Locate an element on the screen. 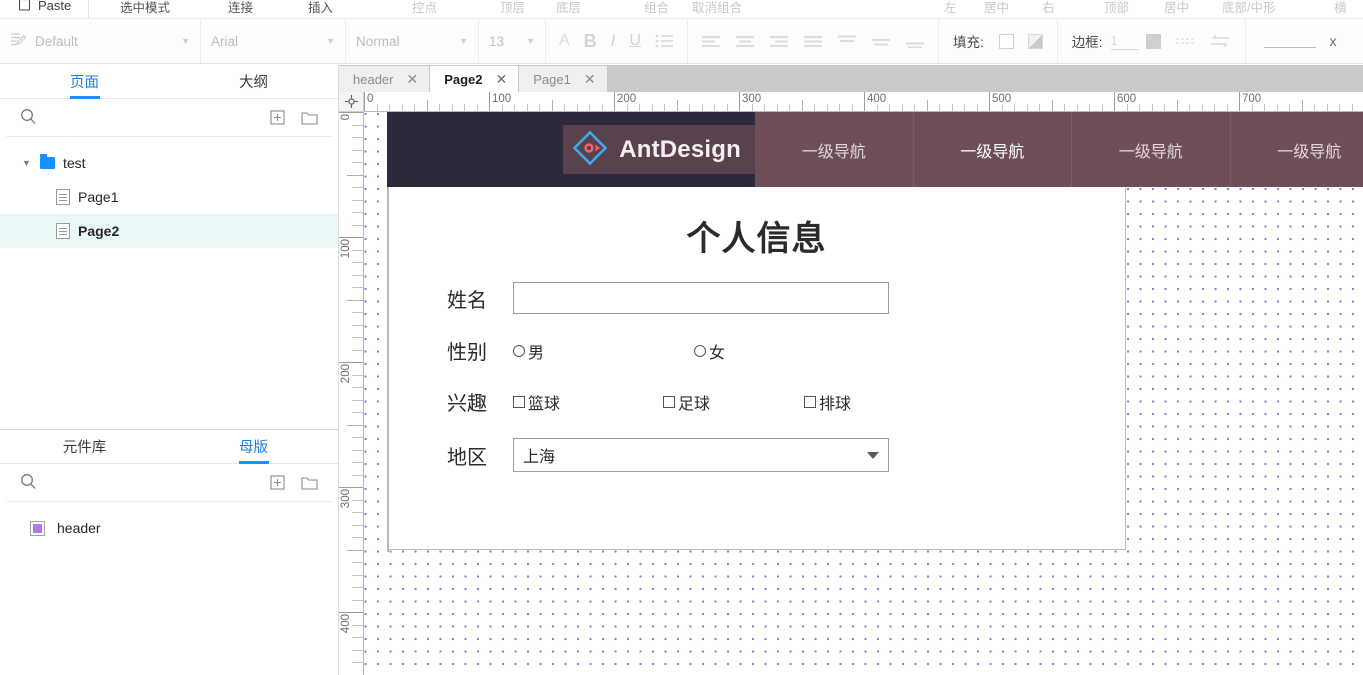  border-dash-icon is located at coordinates (1185, 41).